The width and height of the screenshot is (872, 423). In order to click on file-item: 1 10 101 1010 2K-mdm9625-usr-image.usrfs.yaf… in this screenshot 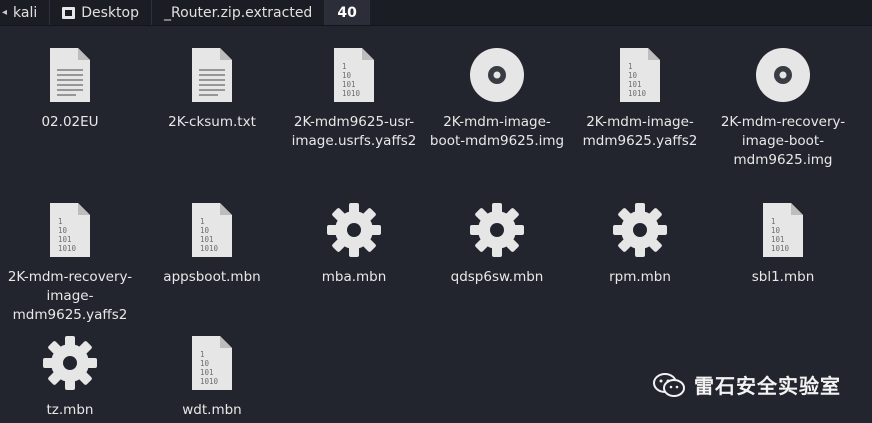, I will do `click(354, 97)`.